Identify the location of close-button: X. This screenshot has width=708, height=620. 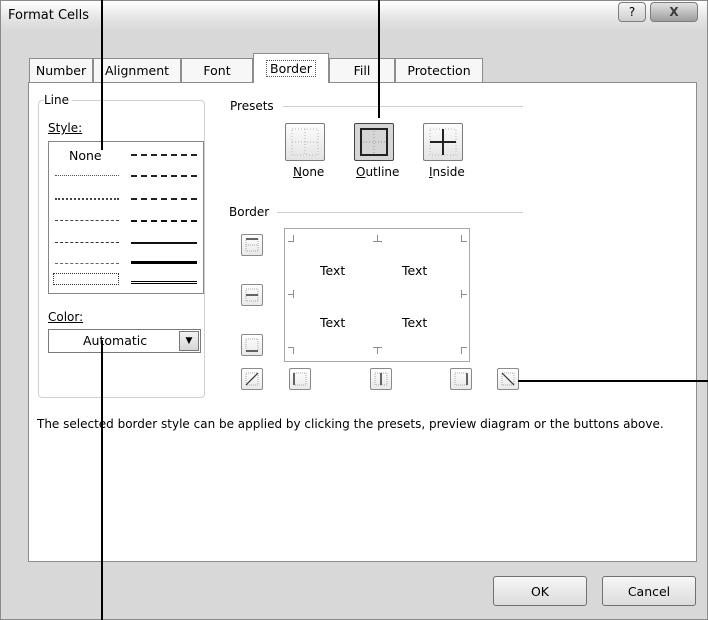
(674, 12).